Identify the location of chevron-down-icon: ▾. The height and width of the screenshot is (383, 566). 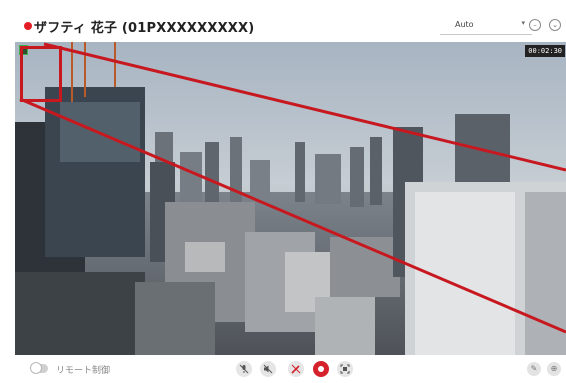
(523, 23).